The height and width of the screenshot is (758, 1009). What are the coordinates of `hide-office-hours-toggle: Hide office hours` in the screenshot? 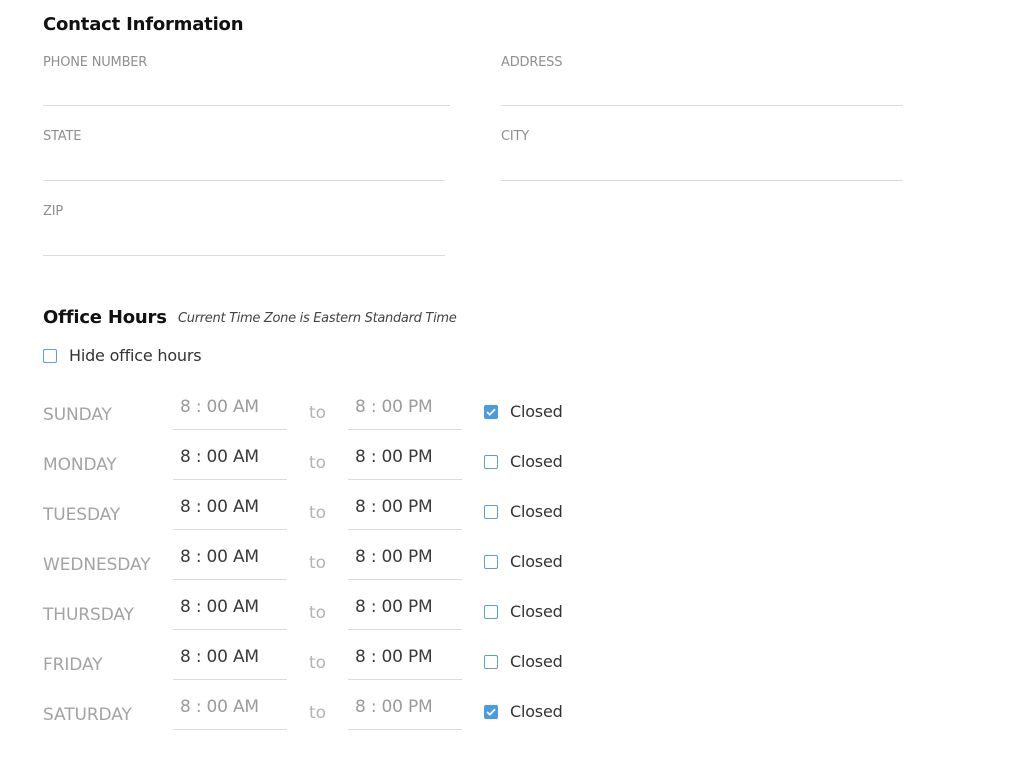 It's located at (122, 355).